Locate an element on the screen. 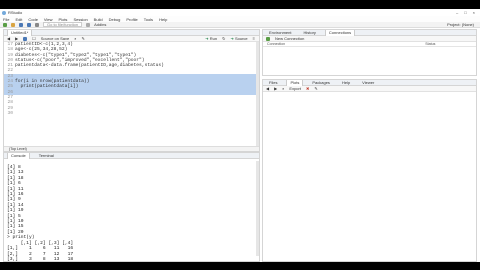 The width and height of the screenshot is (480, 270). plots-toolbar: ◀ ▶ ⌕ Export ✖ ✎ is located at coordinates (369, 89).